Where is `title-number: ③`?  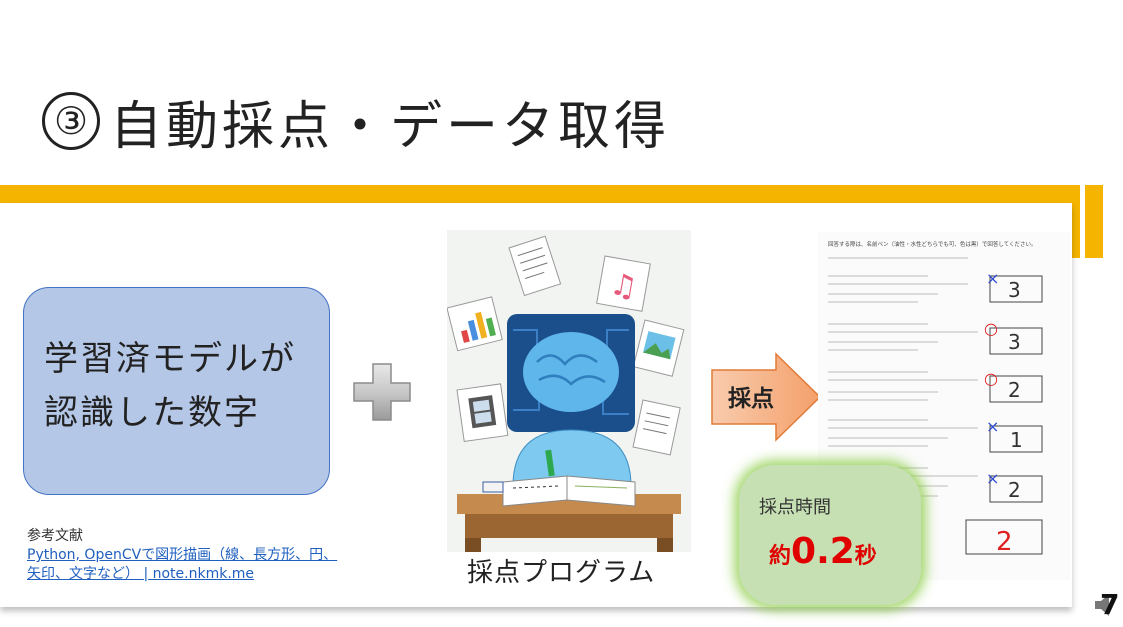 title-number: ③ is located at coordinates (71, 121).